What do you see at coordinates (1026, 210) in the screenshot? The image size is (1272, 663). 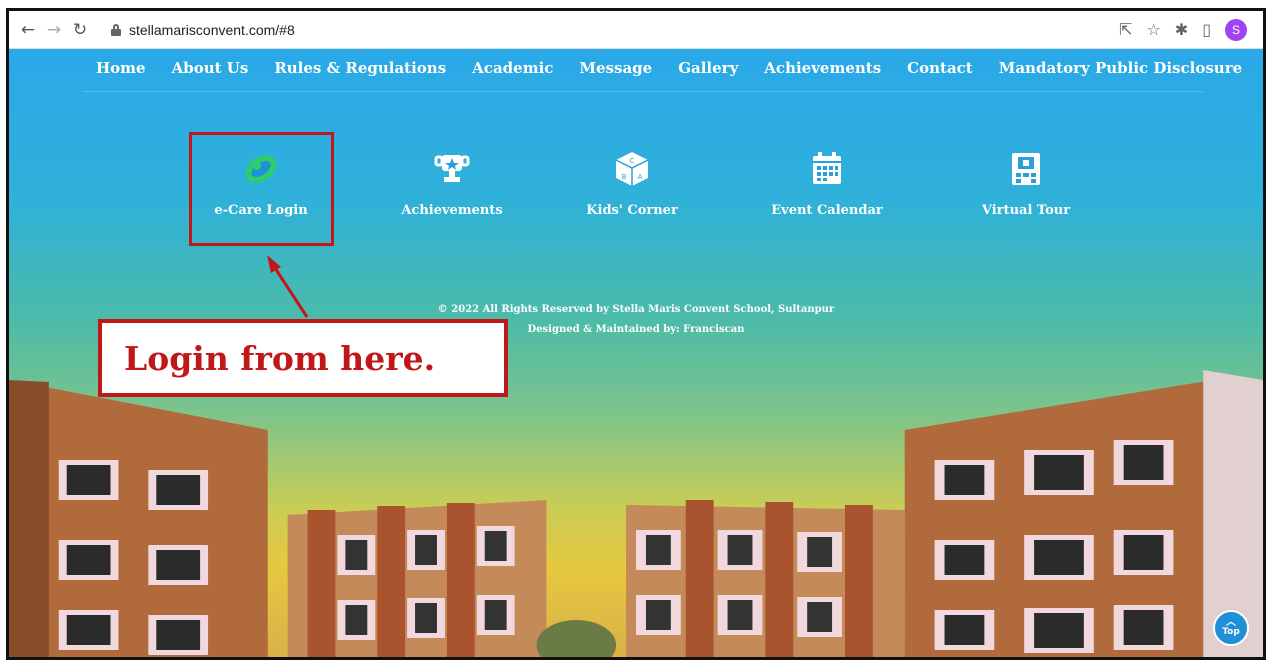 I see `quick-link-label: Virtual Tour` at bounding box center [1026, 210].